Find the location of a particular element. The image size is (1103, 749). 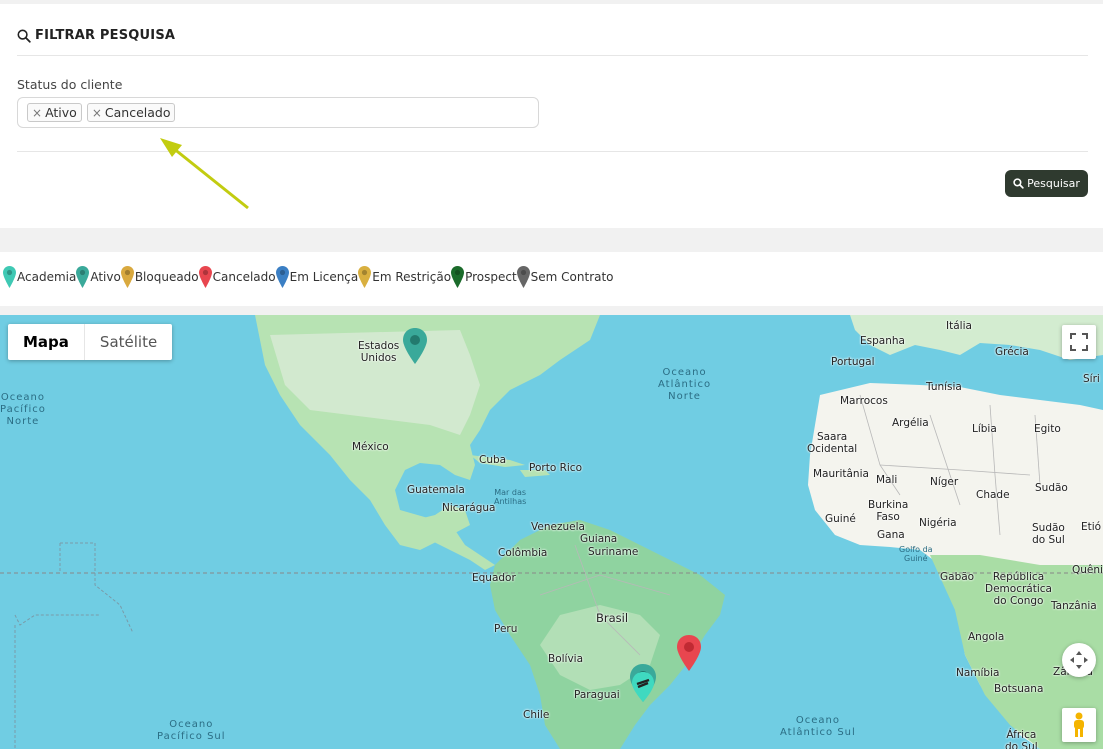

country-label: Guiana is located at coordinates (599, 539).